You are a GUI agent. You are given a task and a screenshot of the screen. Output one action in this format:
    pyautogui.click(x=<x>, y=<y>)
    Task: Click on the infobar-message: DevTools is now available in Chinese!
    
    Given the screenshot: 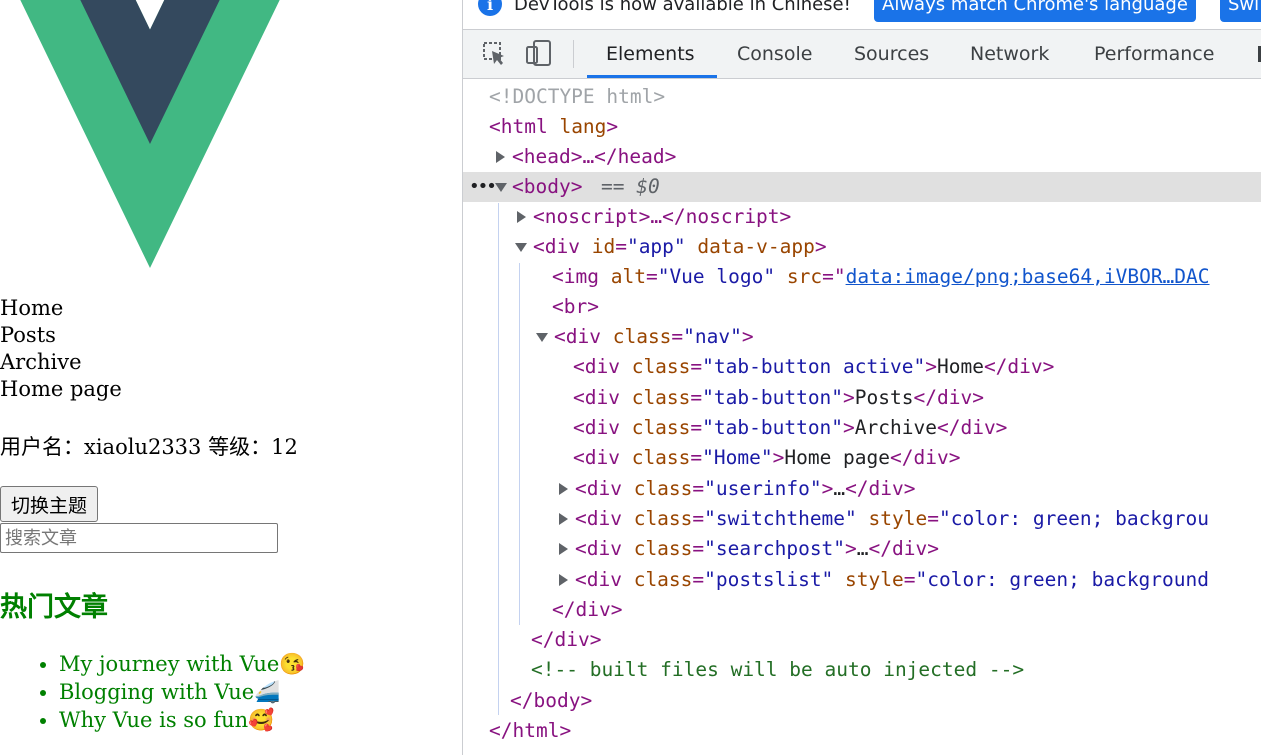 What is the action you would take?
    pyautogui.click(x=682, y=7)
    